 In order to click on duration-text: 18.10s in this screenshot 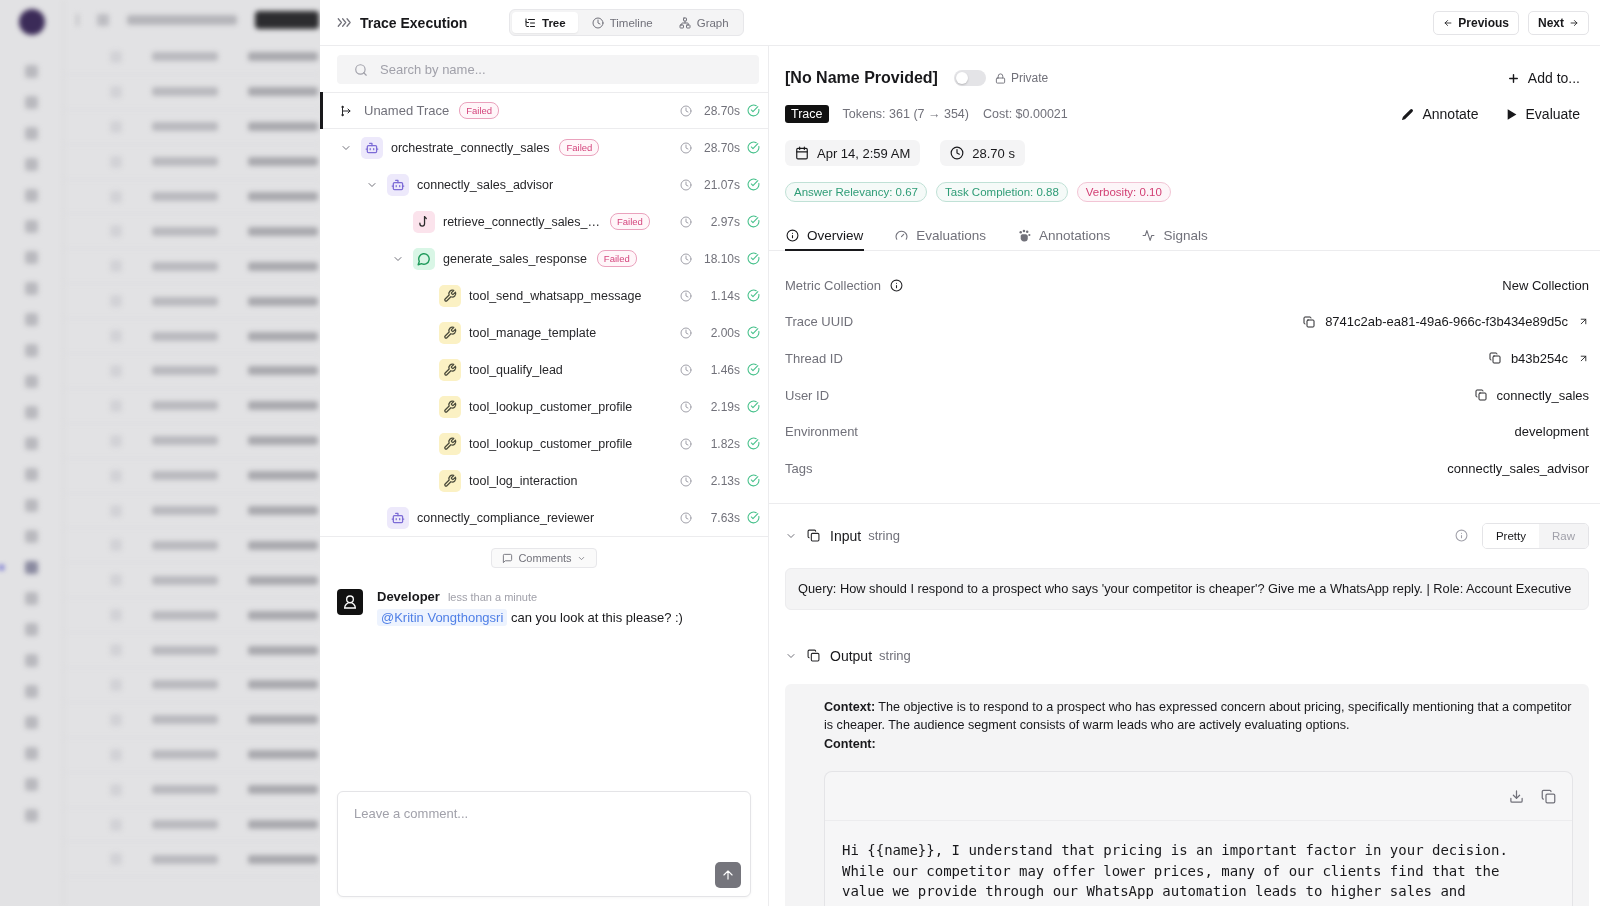, I will do `click(721, 258)`.